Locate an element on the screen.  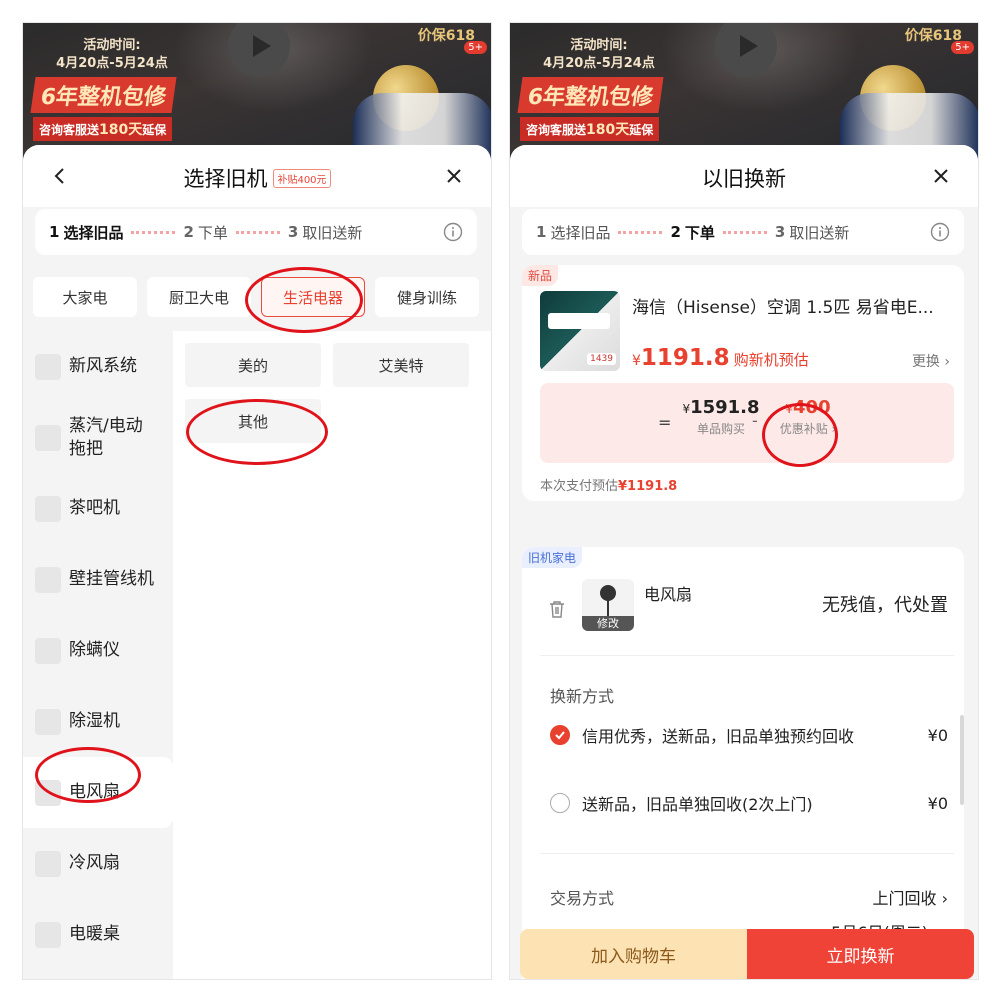
step-indicator: 1 选择旧品 2 下单 3 取旧送新 is located at coordinates (256, 232).